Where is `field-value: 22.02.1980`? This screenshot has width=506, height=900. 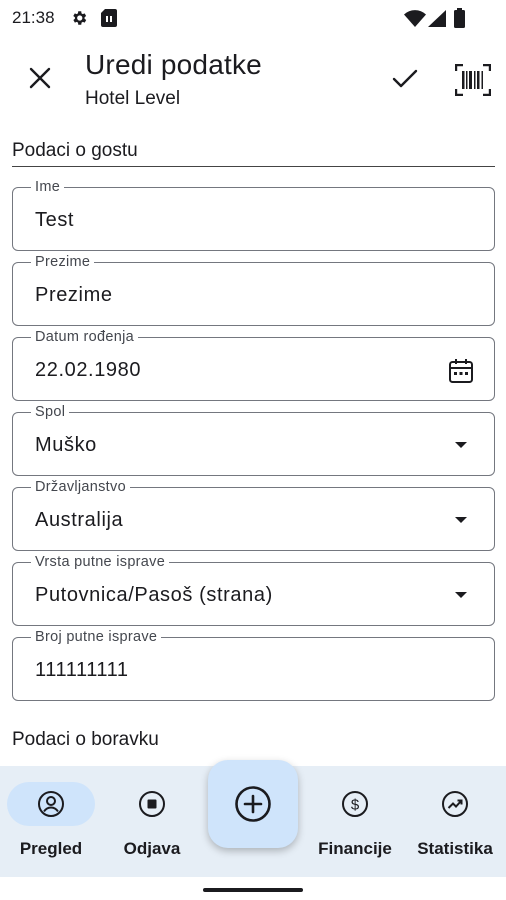
field-value: 22.02.1980 is located at coordinates (88, 370).